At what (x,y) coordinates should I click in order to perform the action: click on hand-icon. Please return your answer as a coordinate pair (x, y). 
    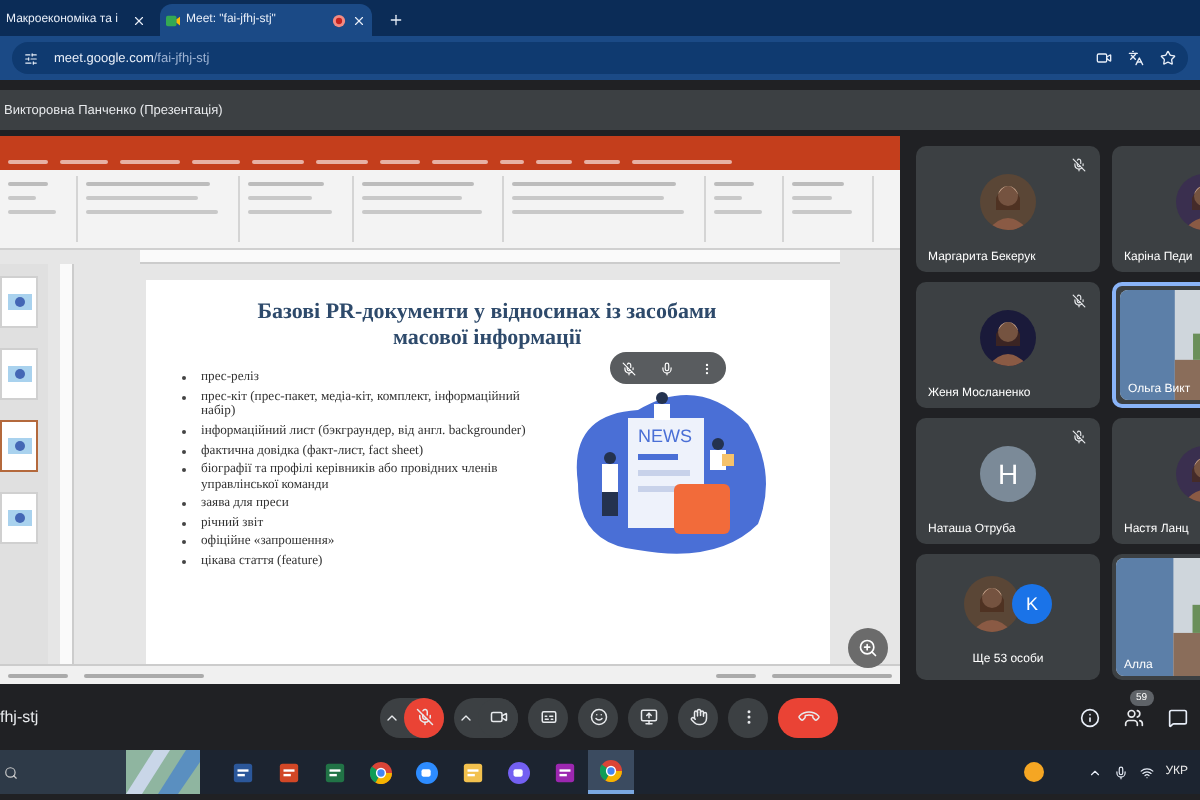
    Looking at the image, I should click on (698, 717).